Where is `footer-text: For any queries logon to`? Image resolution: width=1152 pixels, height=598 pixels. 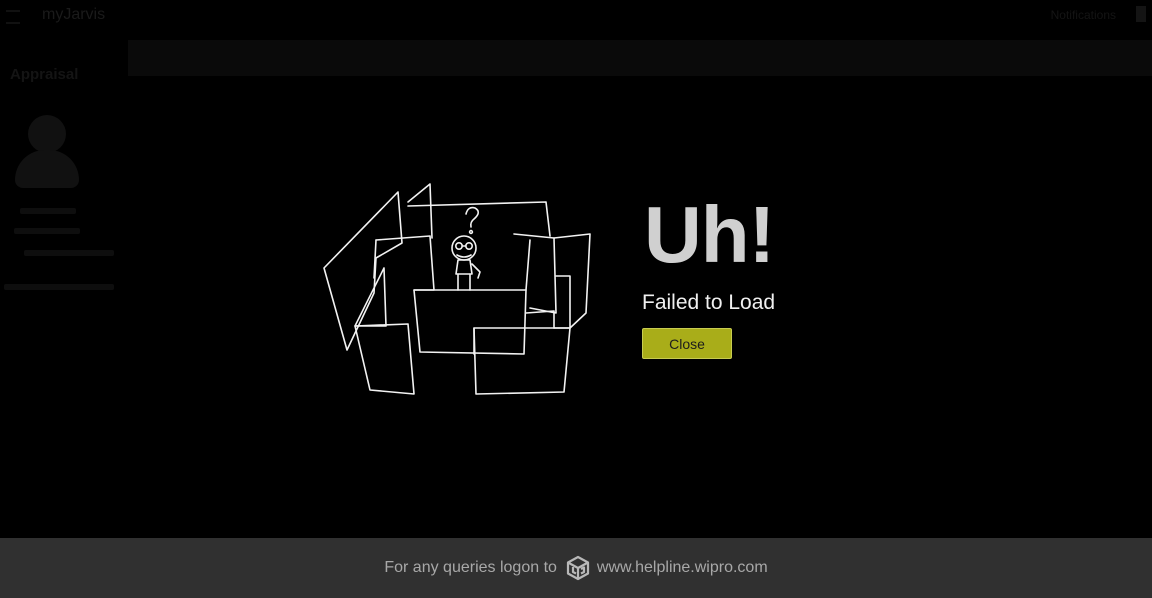 footer-text: For any queries logon to is located at coordinates (470, 567).